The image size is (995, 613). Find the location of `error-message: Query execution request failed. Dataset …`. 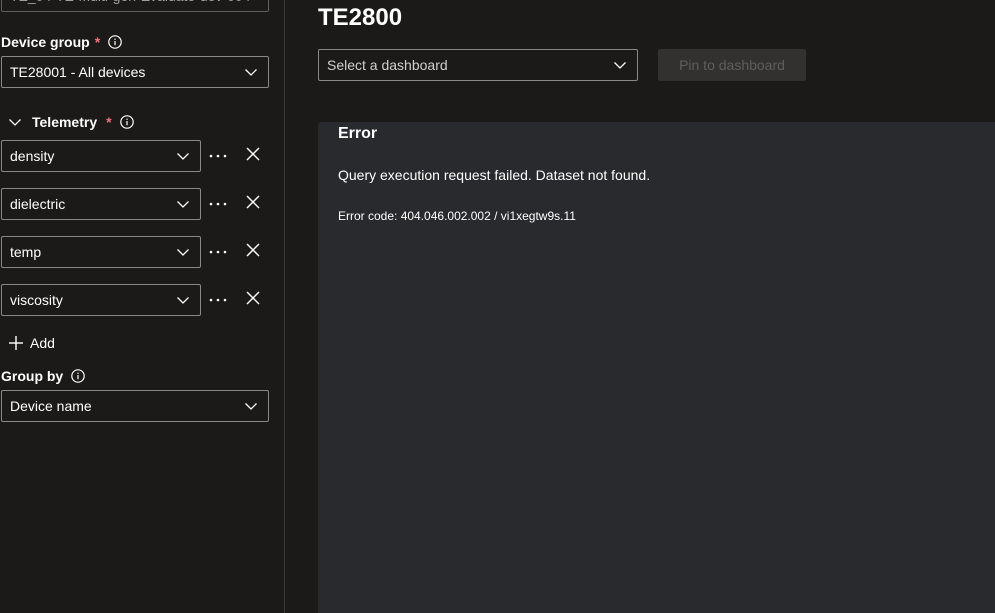

error-message: Query execution request failed. Dataset … is located at coordinates (494, 175).